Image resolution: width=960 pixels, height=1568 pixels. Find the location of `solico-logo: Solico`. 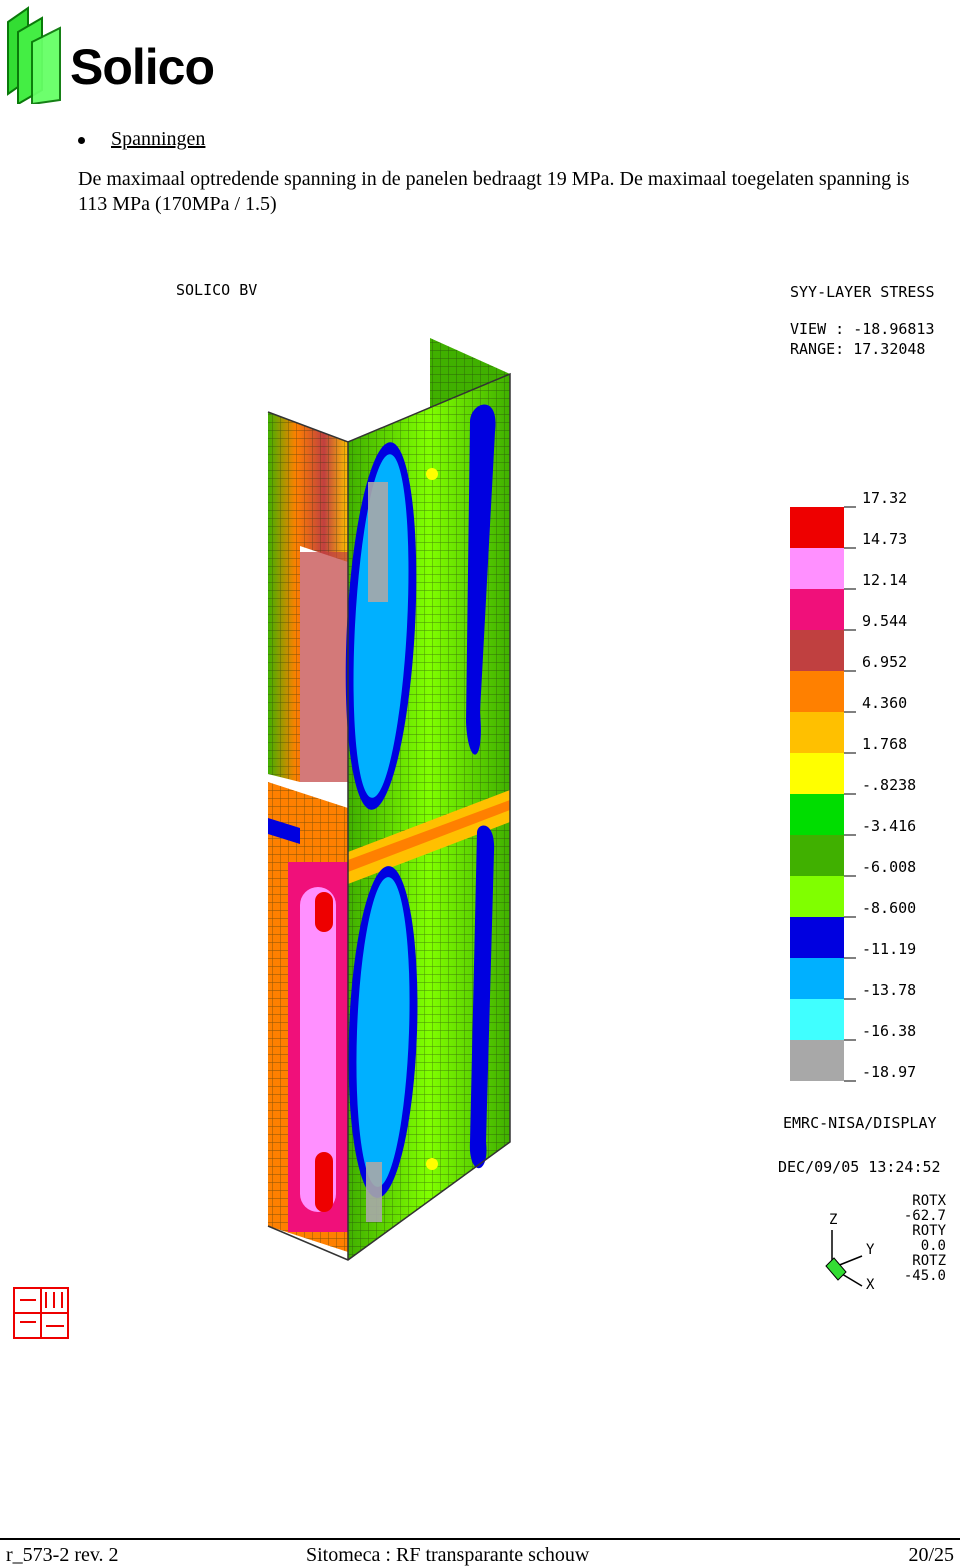

solico-logo: Solico is located at coordinates (124, 55).